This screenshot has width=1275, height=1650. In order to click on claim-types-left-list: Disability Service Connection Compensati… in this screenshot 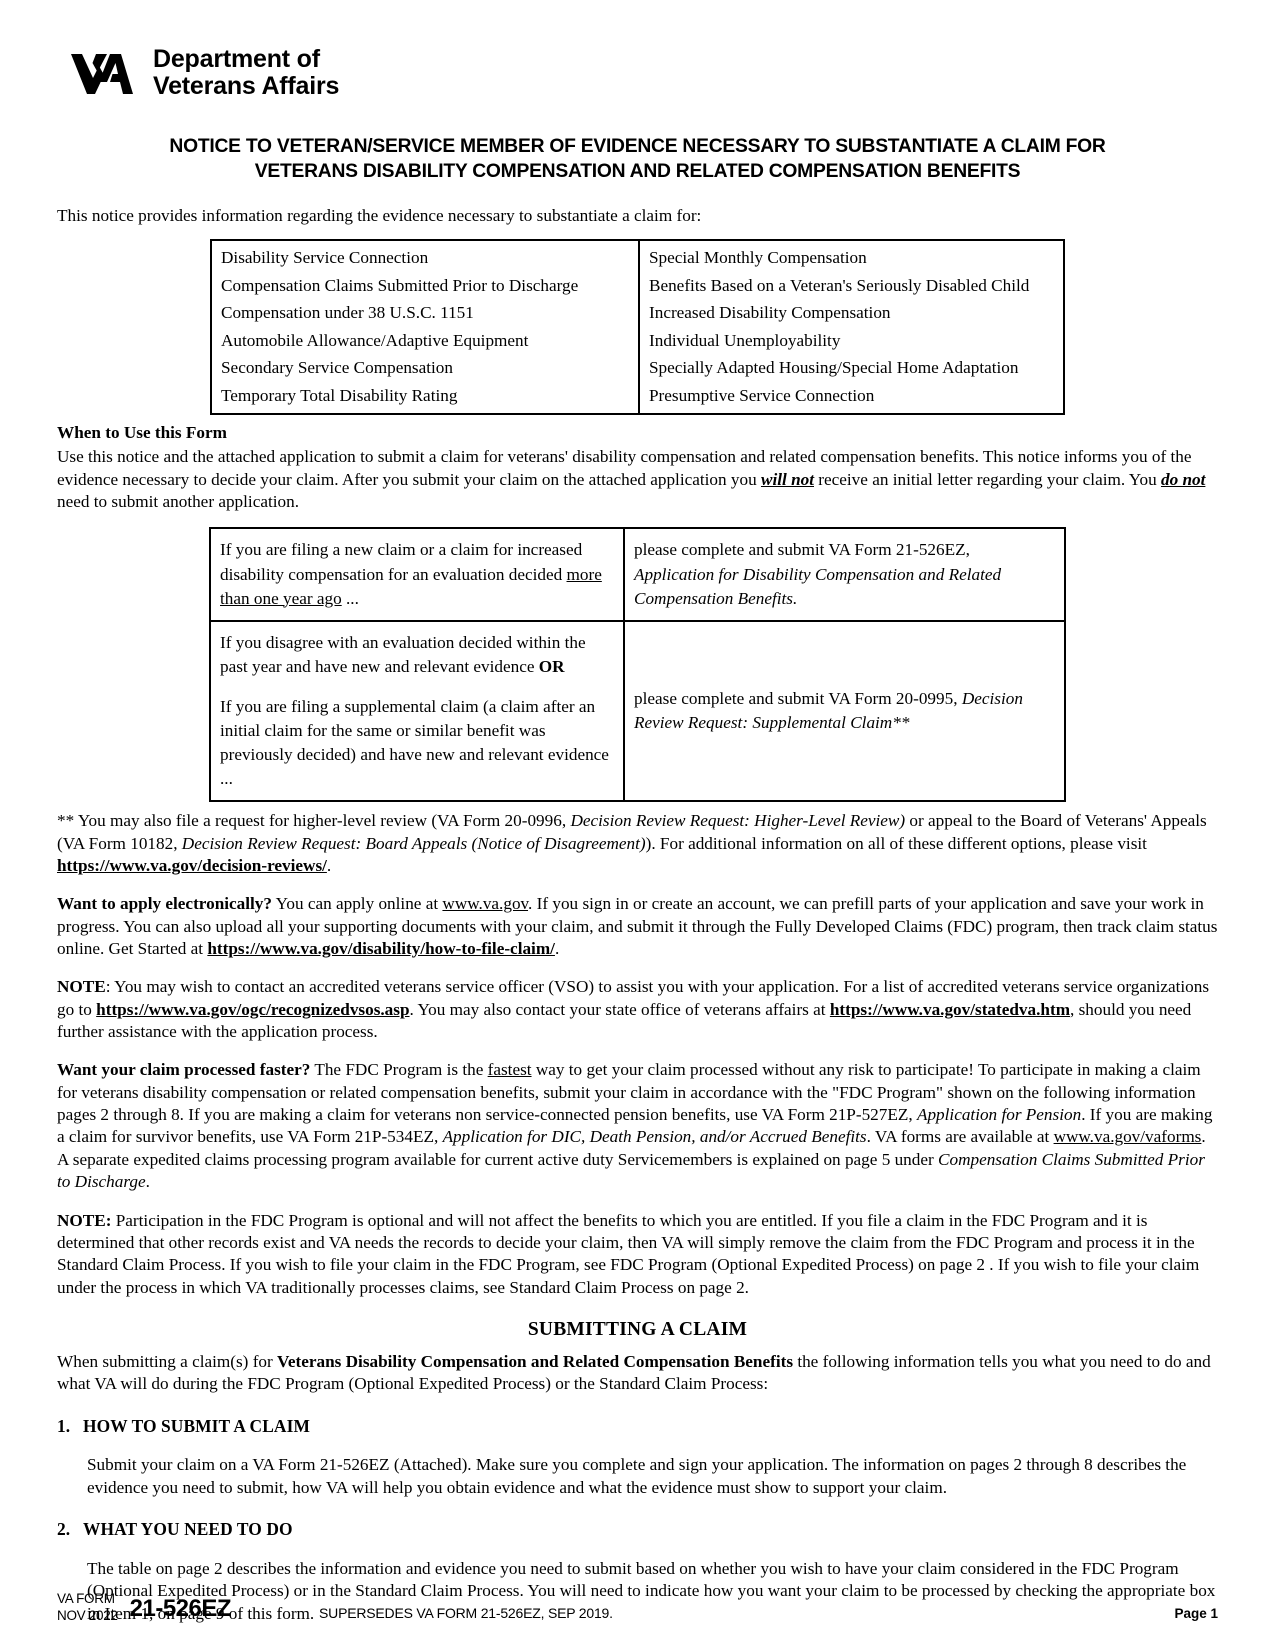, I will do `click(424, 327)`.